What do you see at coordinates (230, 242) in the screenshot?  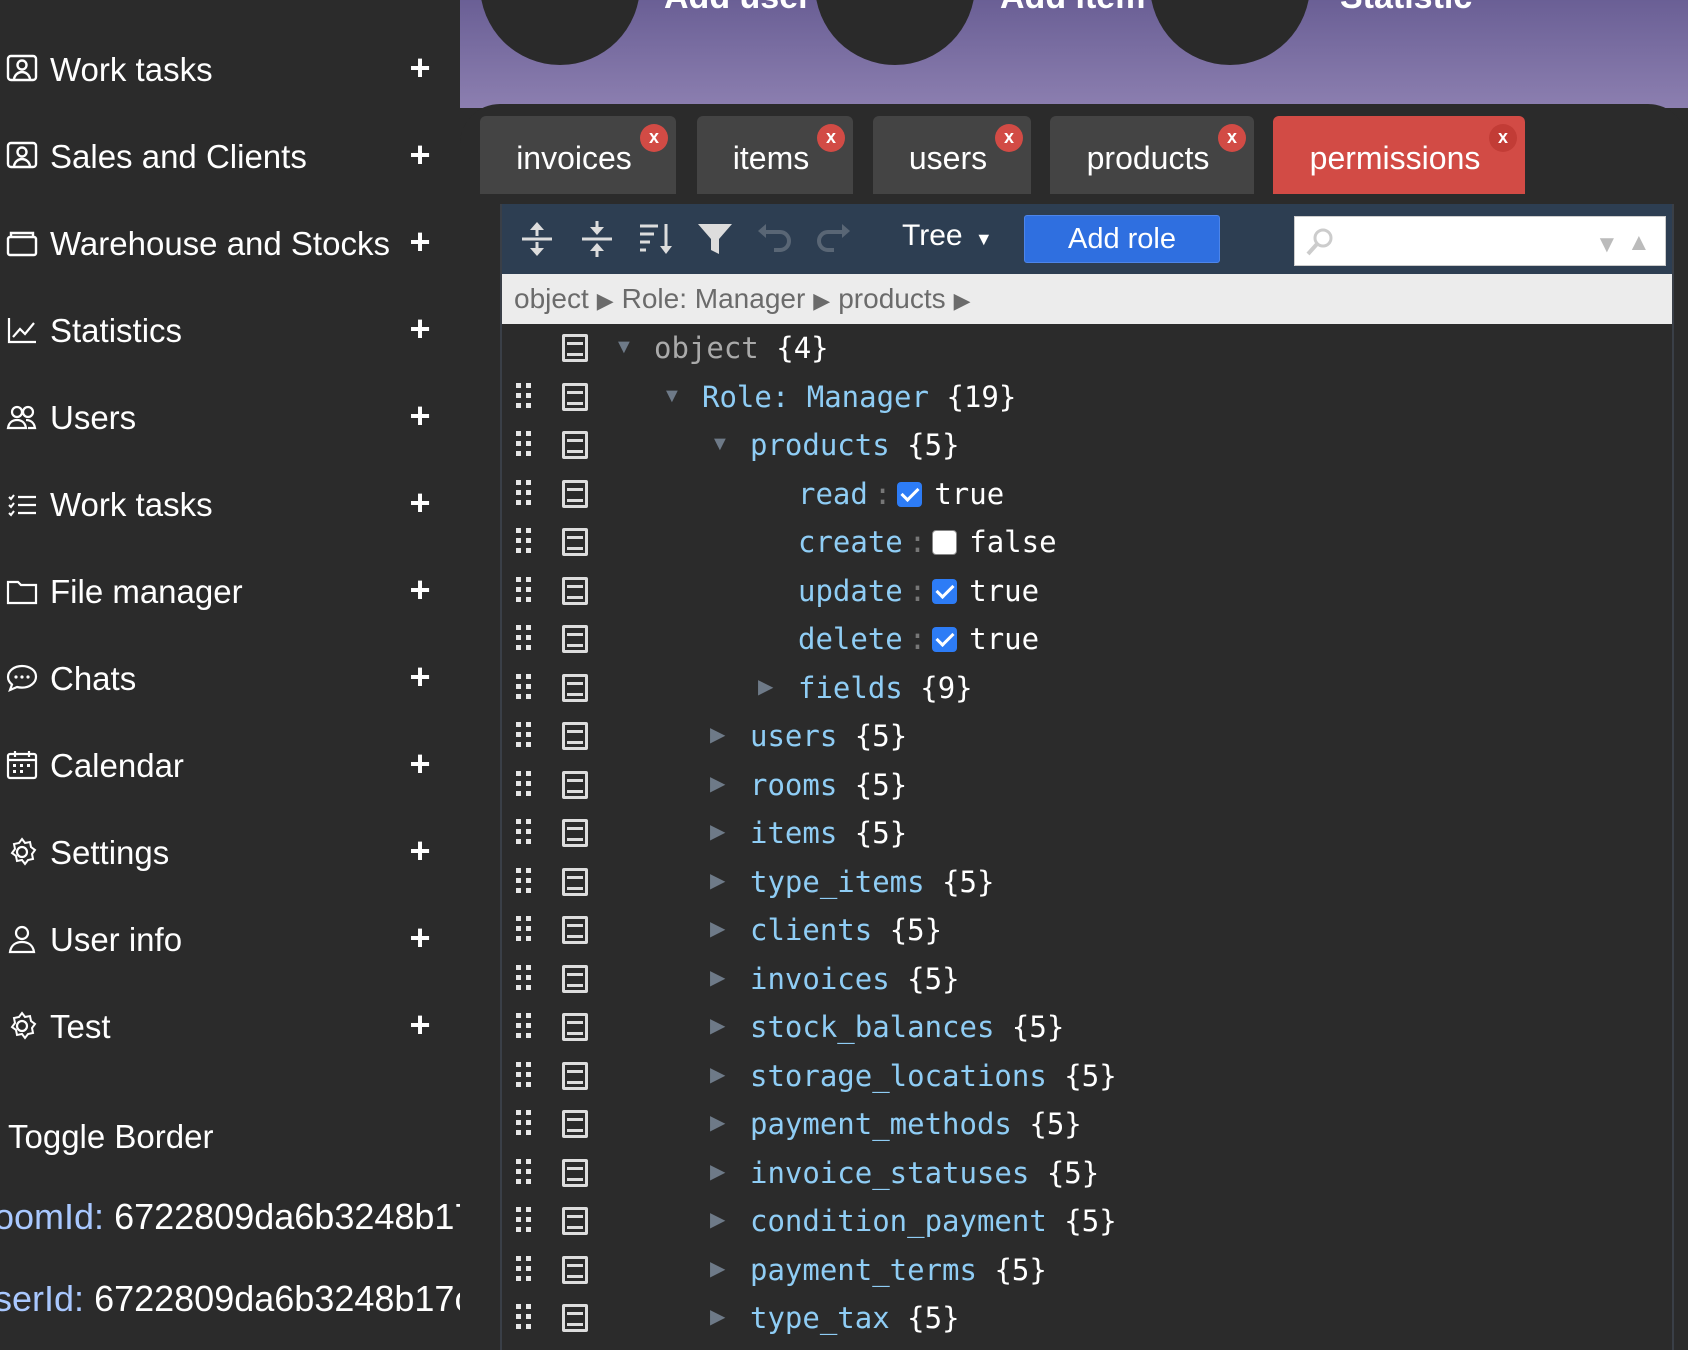 I see `sidebar-item-warehouse-and-stocks: Warehouse and Stocks +` at bounding box center [230, 242].